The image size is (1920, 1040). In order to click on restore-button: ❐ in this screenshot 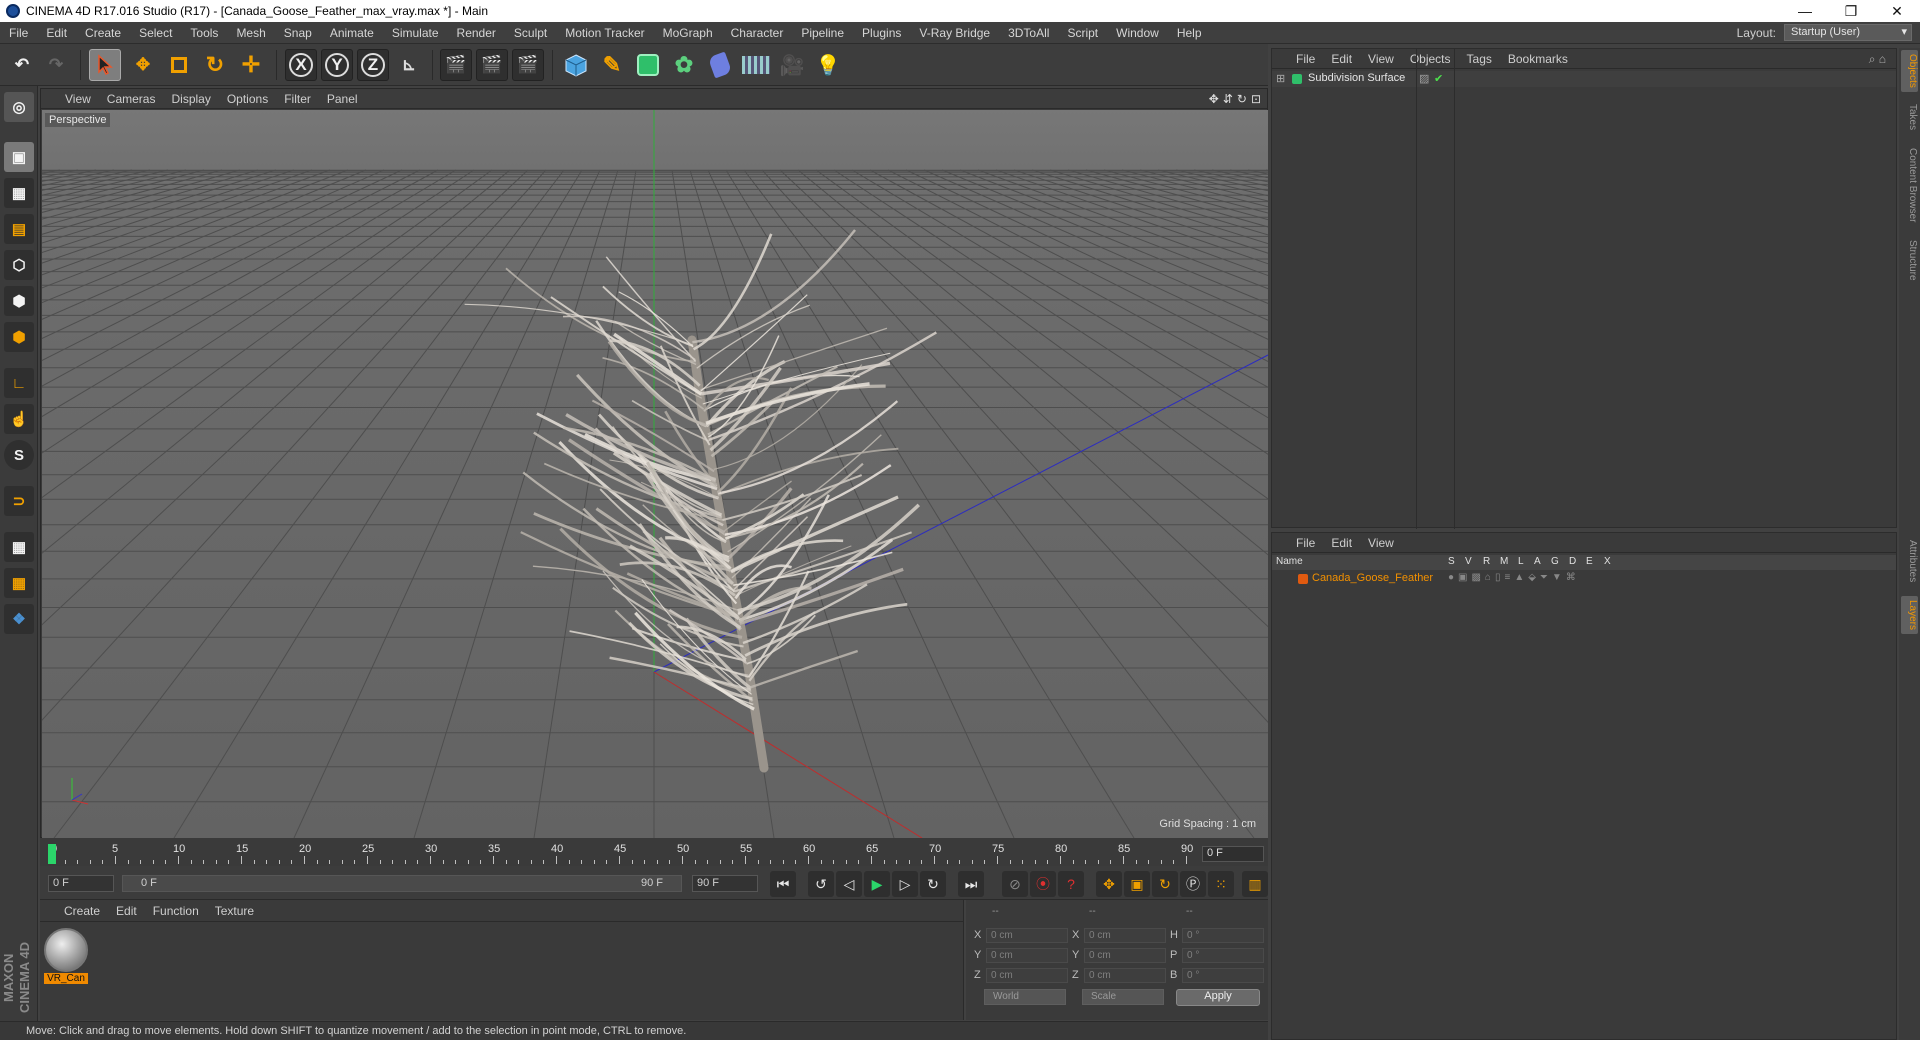, I will do `click(1851, 11)`.